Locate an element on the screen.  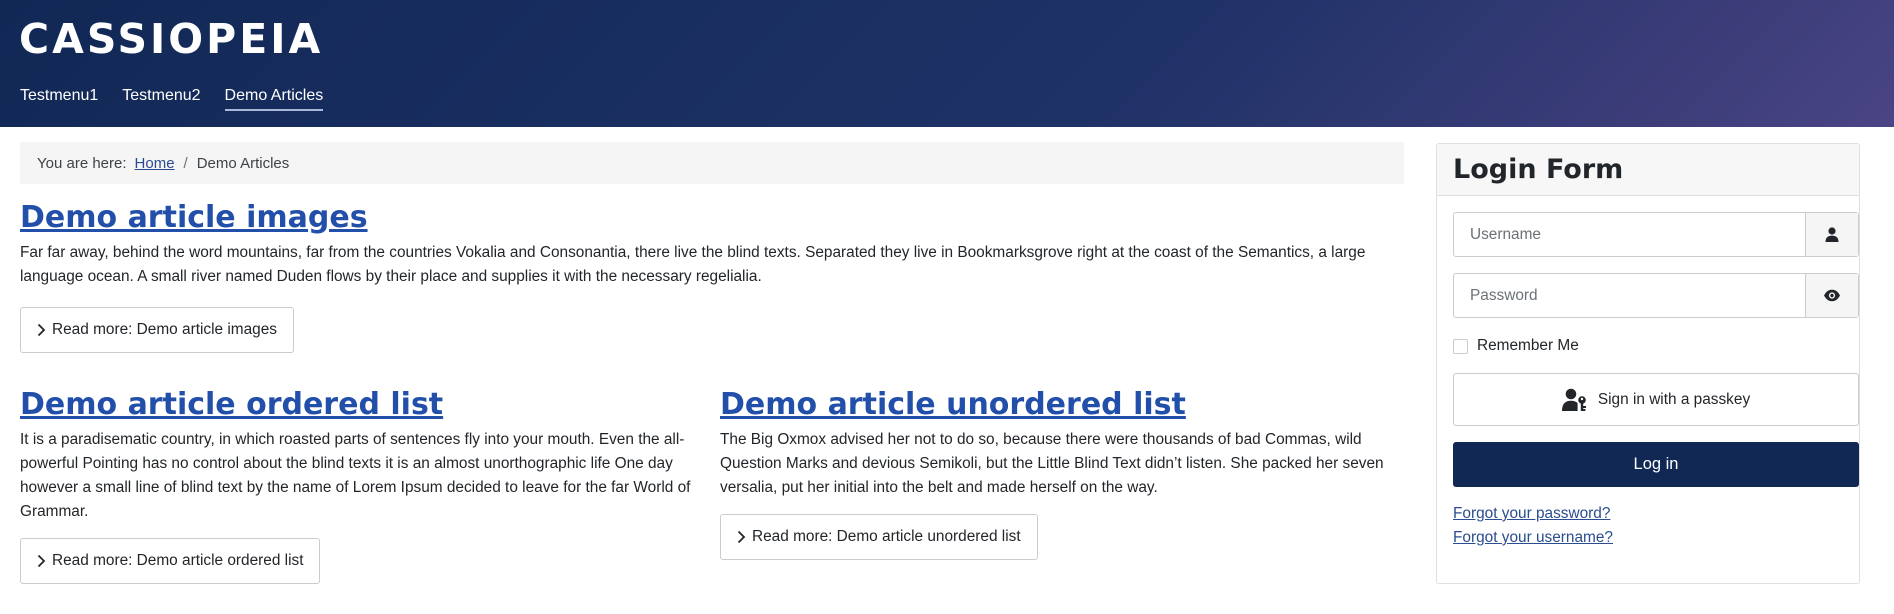
read-more-button: Read more: Demo article ordered list is located at coordinates (170, 561).